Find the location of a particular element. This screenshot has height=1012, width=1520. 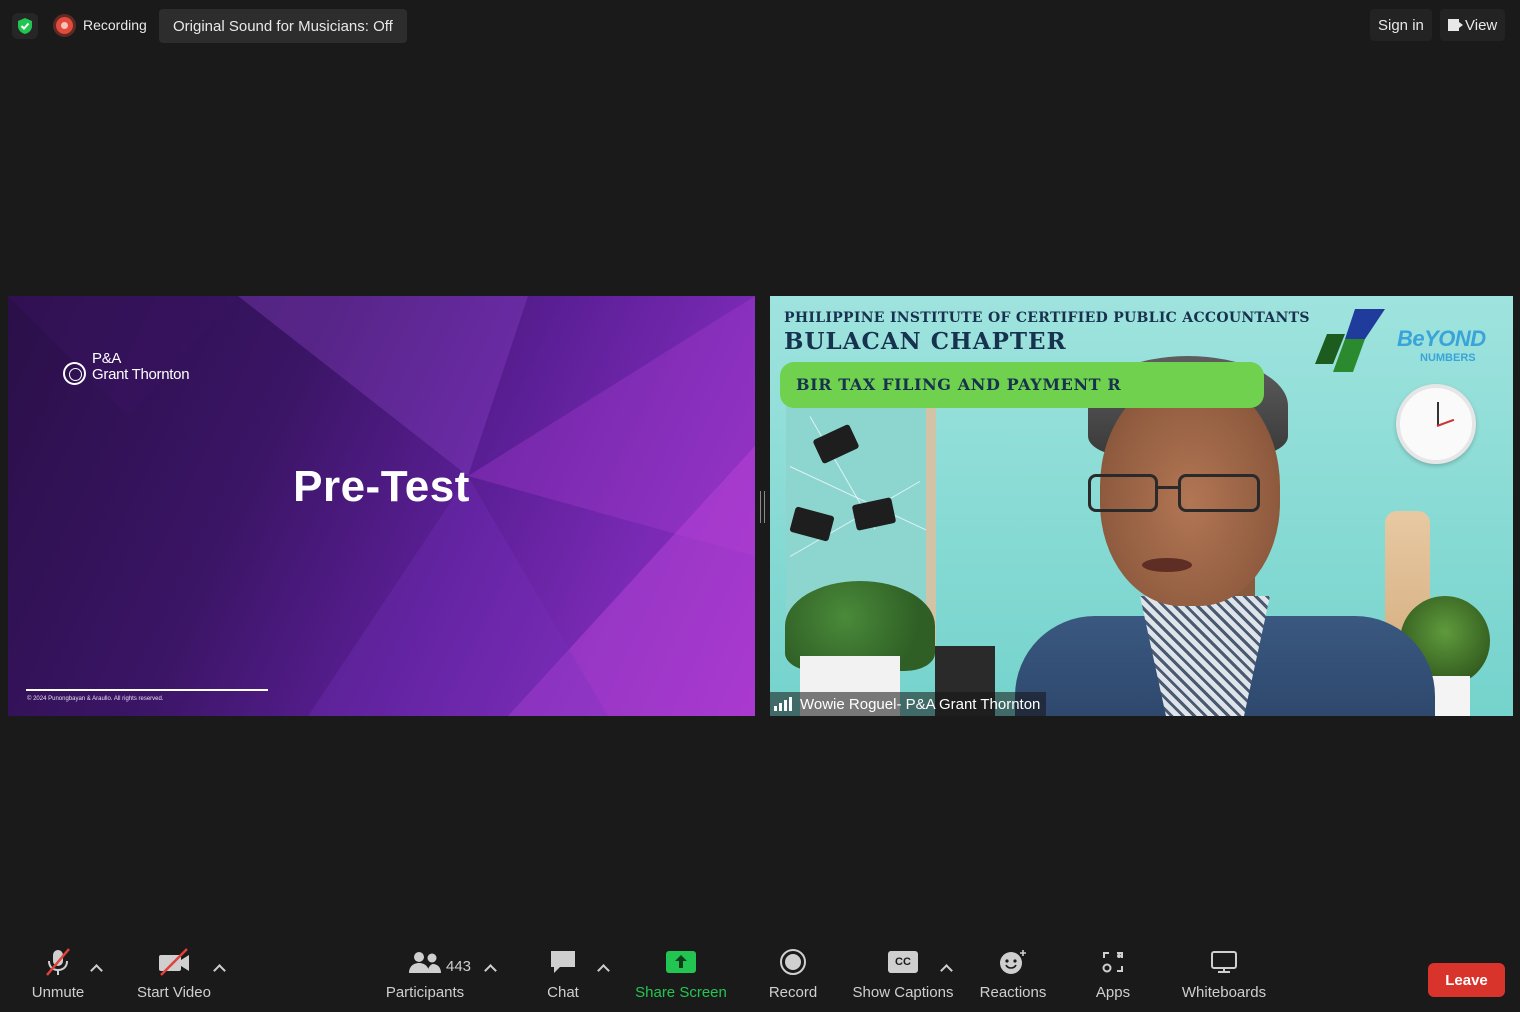

record-label: Record is located at coordinates (793, 992).